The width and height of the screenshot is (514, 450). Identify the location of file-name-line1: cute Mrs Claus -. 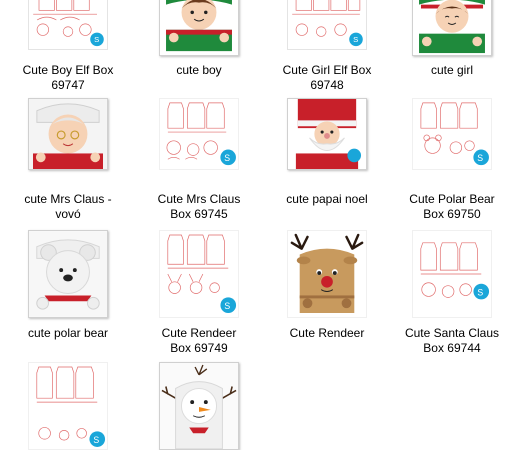
(68, 199).